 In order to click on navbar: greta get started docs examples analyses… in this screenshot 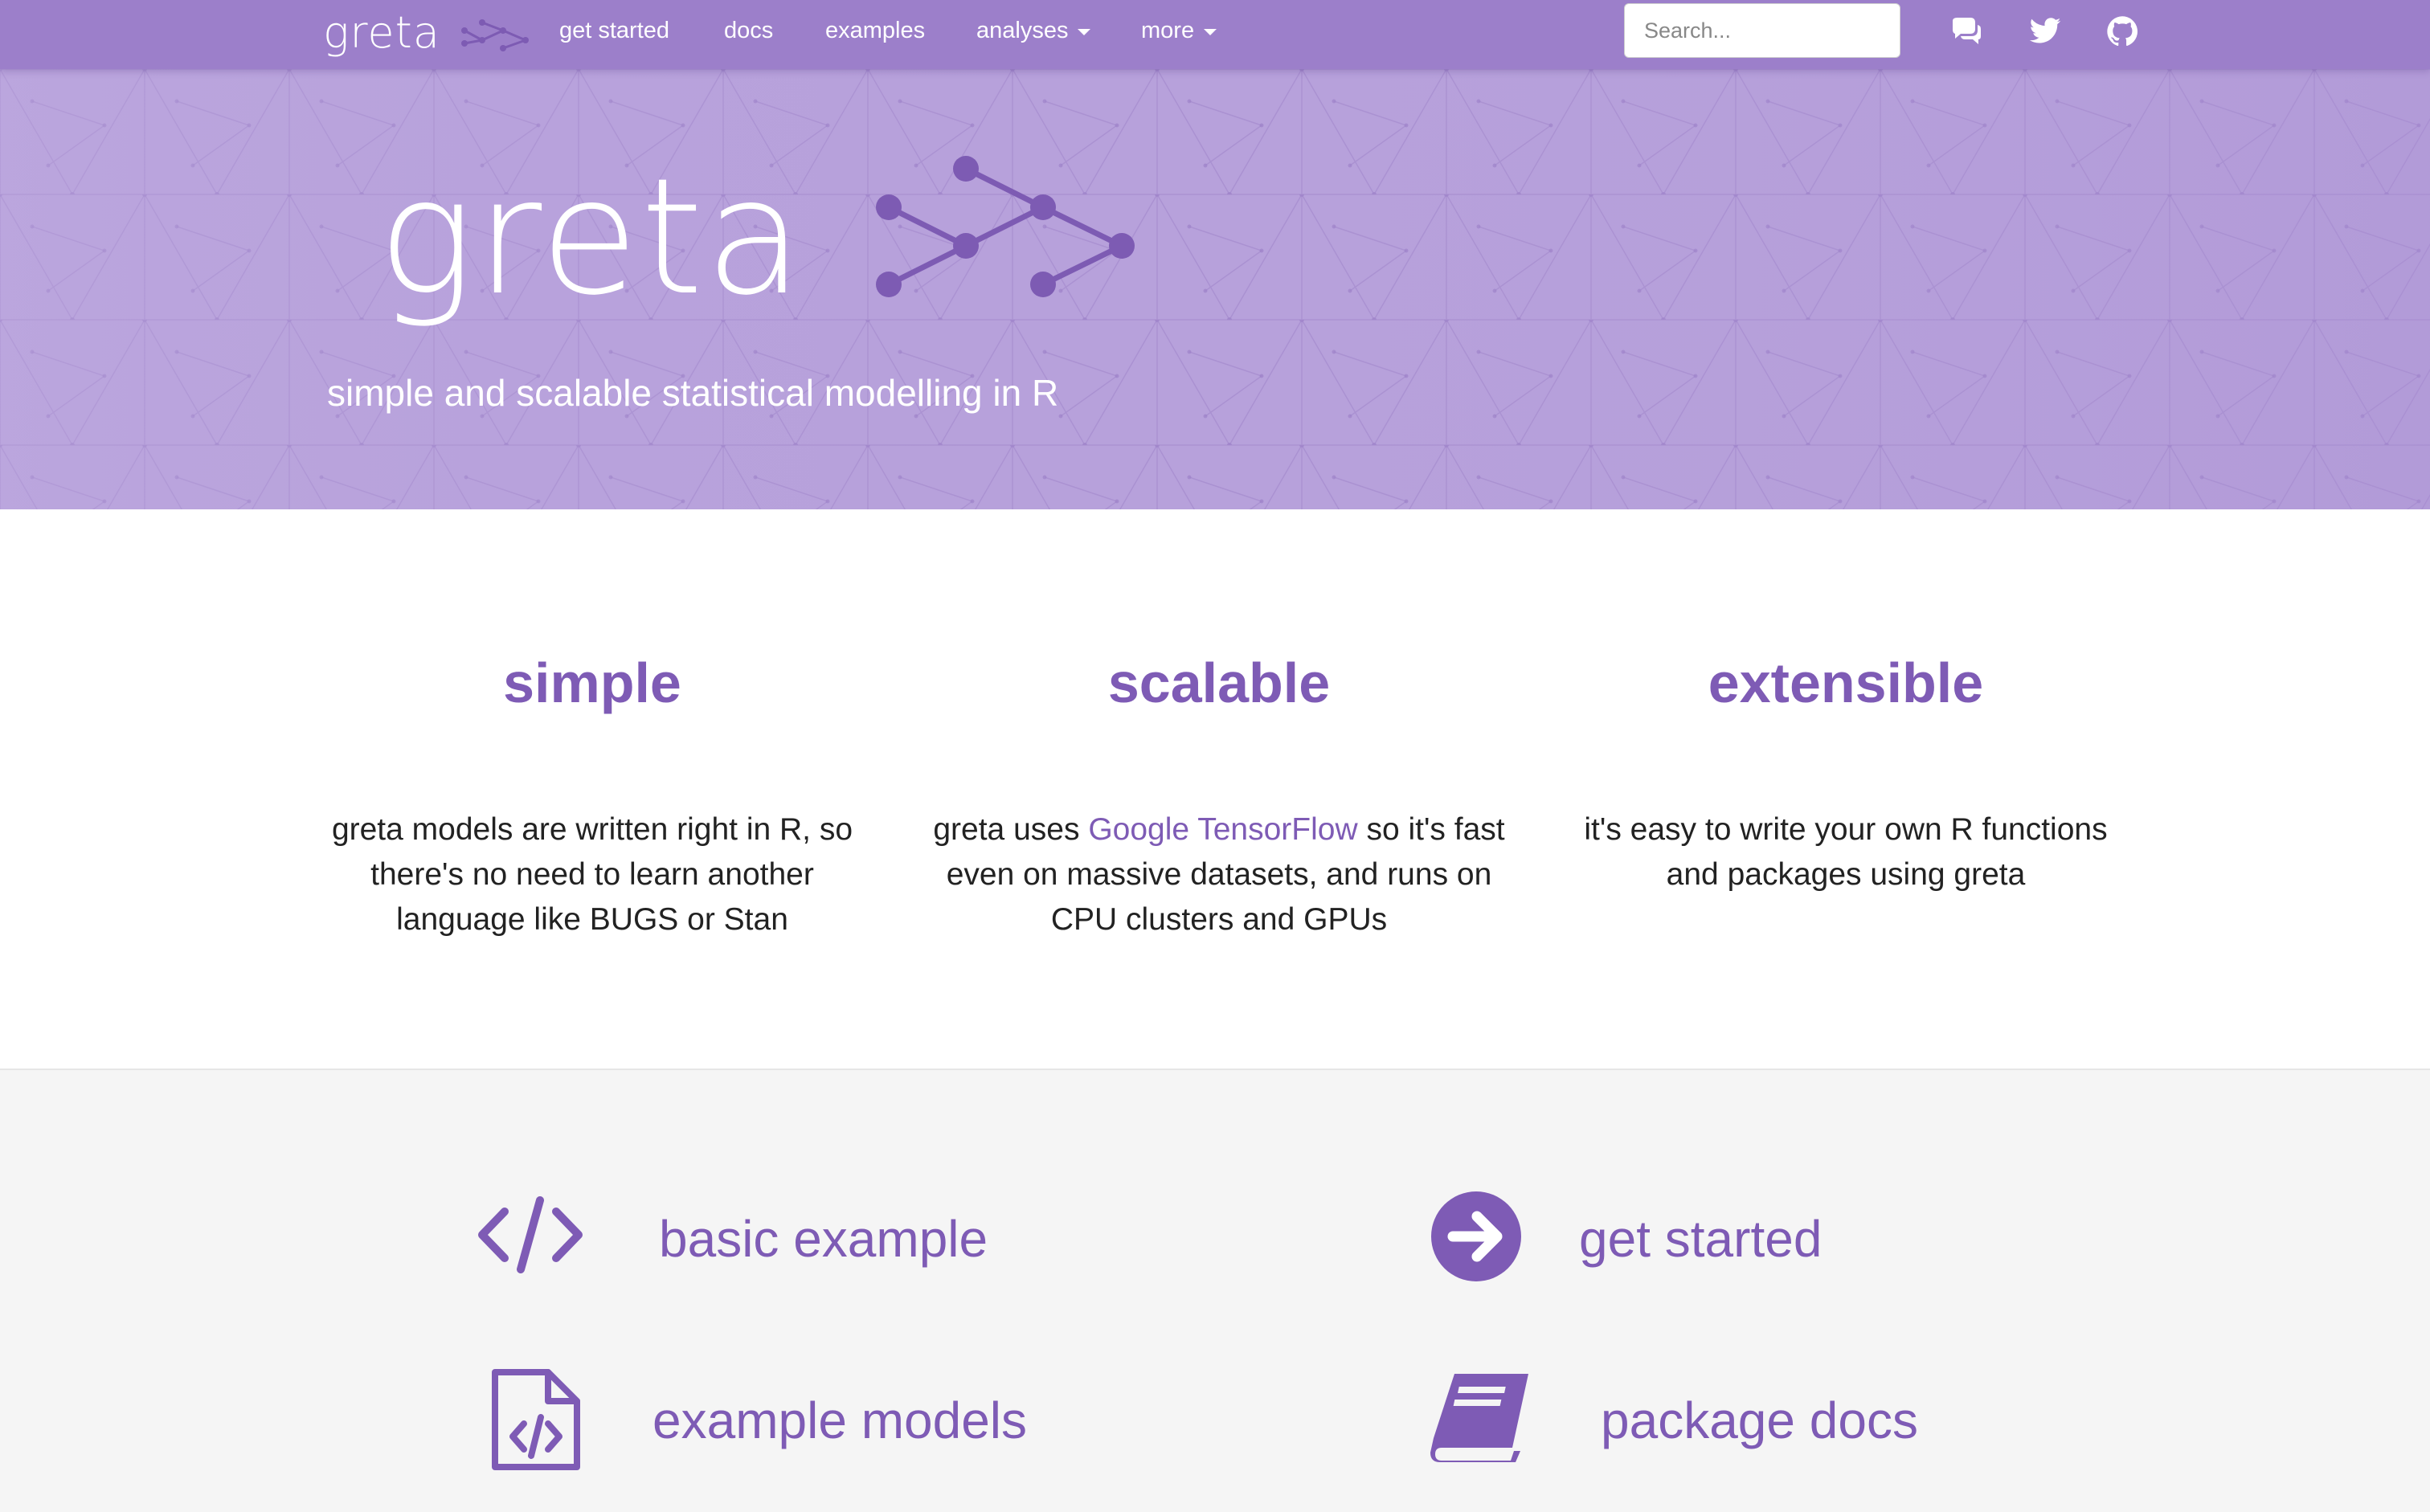, I will do `click(1215, 34)`.